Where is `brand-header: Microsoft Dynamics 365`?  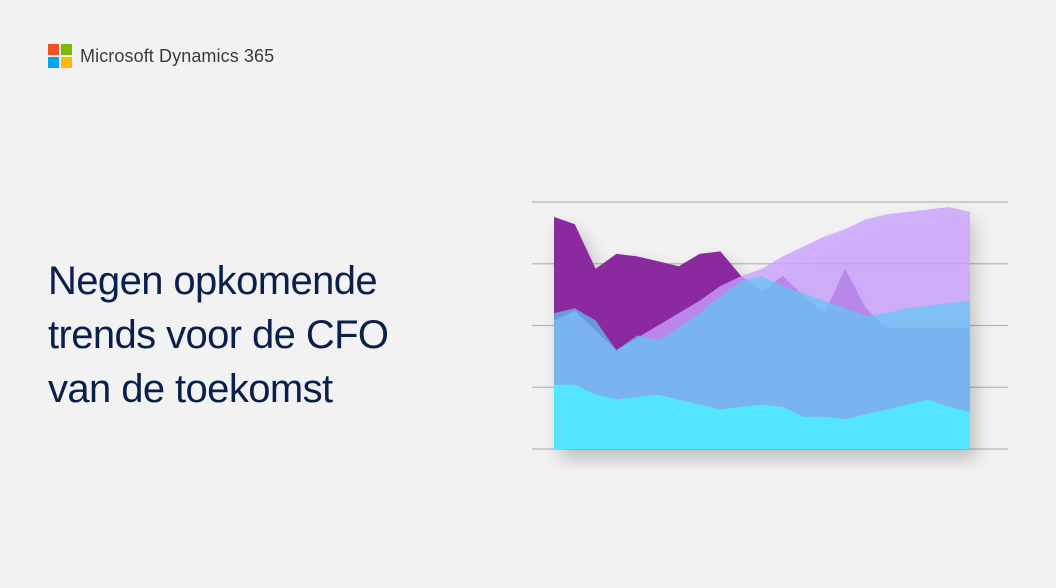
brand-header: Microsoft Dynamics 365 is located at coordinates (161, 56).